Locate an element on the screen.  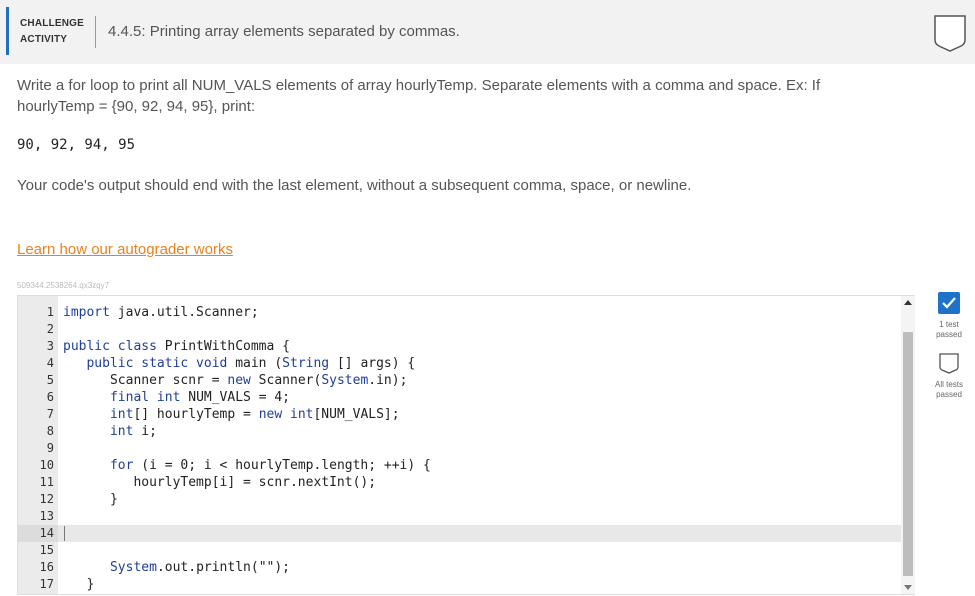
code-line: 3 public class PrintWithComma { is located at coordinates (460, 346).